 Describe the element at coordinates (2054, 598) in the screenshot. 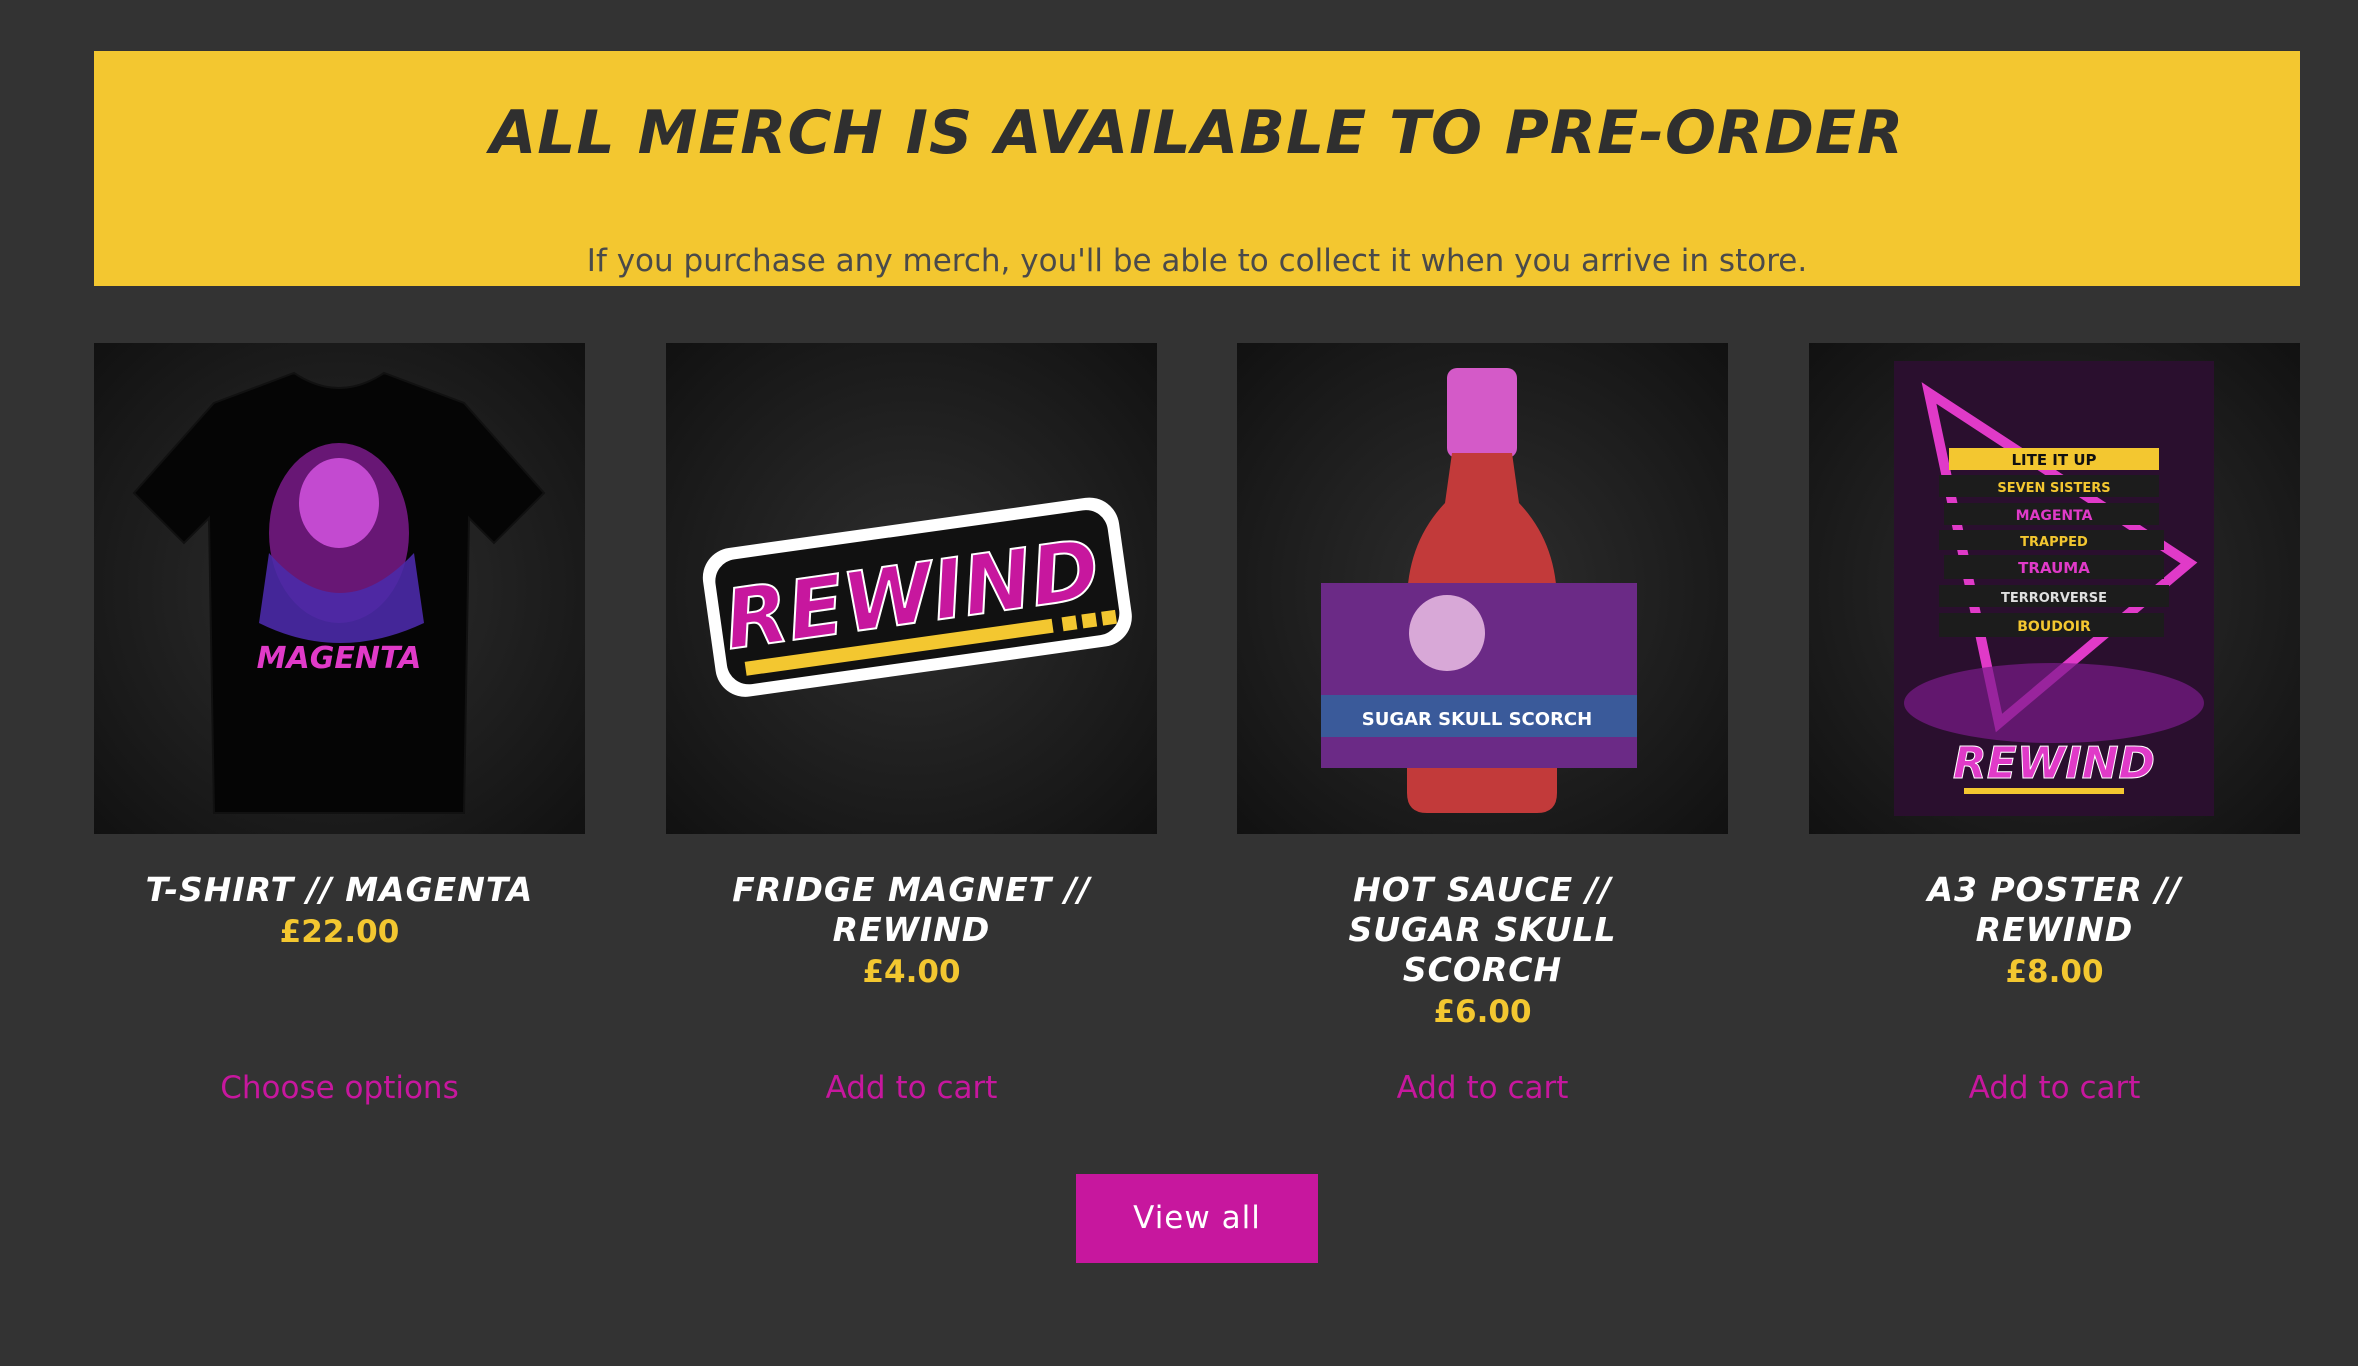

I see `svg-text: TERRORVERSE` at that location.